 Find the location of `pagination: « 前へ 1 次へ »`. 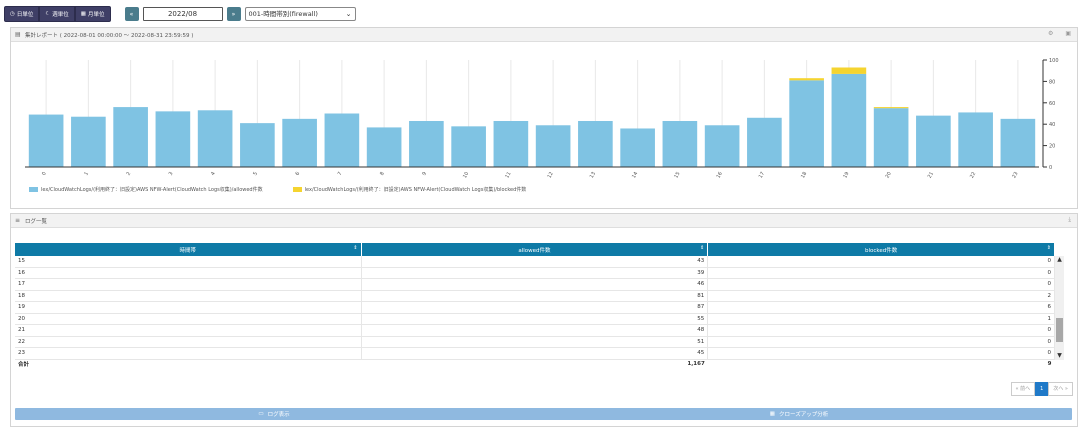

pagination: « 前へ 1 次へ » is located at coordinates (1041, 389).